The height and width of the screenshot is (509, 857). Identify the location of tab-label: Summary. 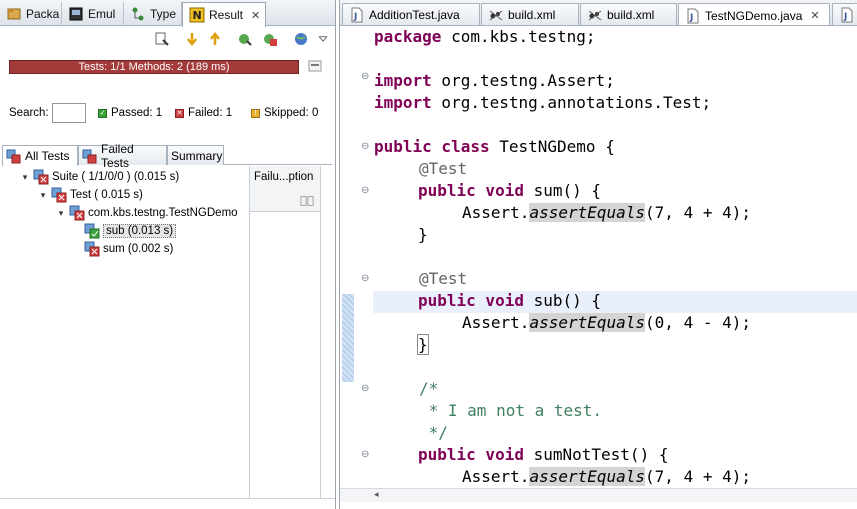
(197, 155).